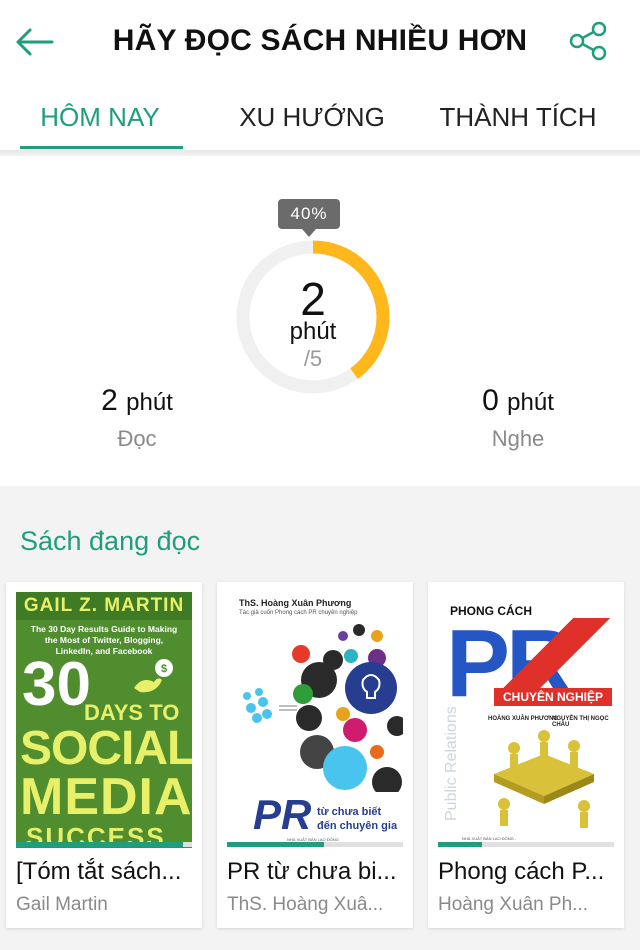 The height and width of the screenshot is (950, 640). I want to click on read-label: Đọc, so click(137, 438).